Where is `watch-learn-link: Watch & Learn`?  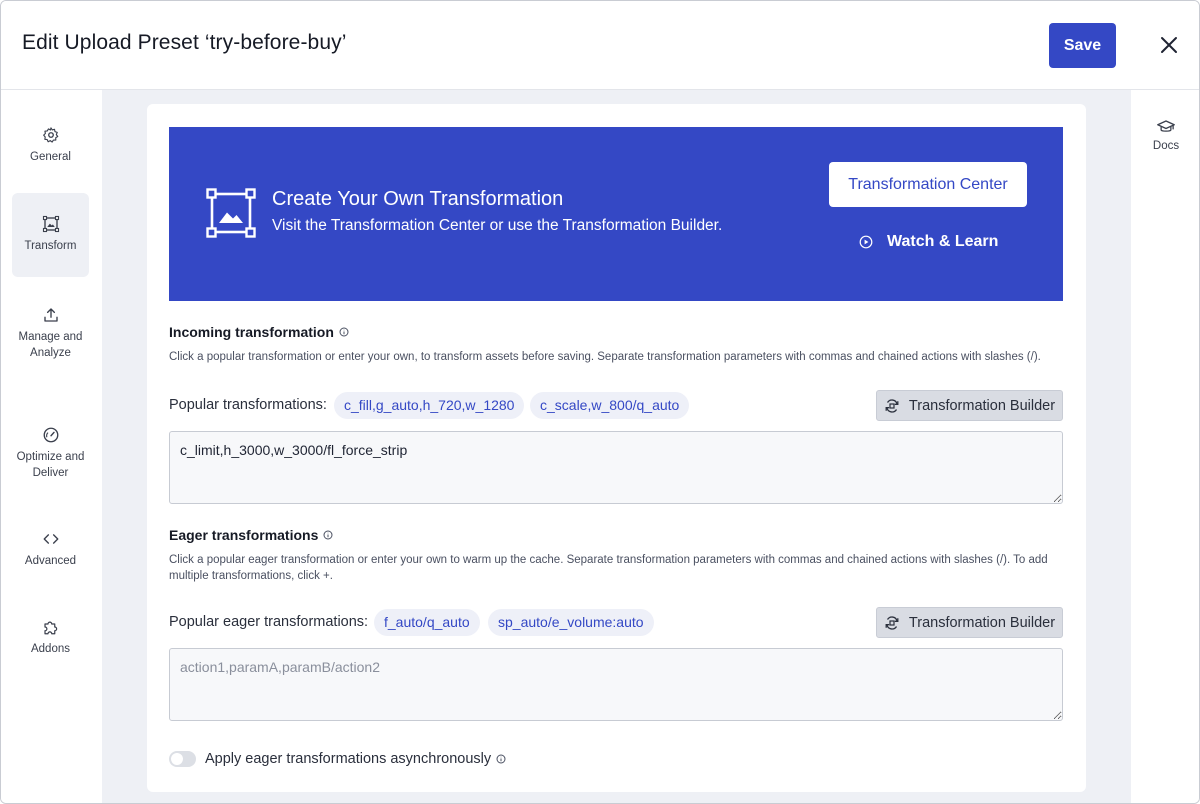
watch-learn-link: Watch & Learn is located at coordinates (928, 242).